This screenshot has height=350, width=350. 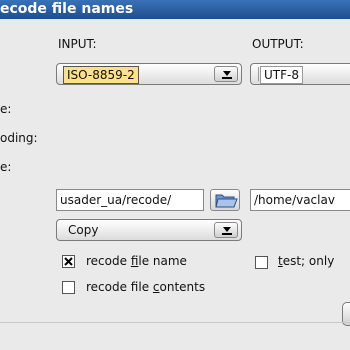 I want to click on folder-open-icon, so click(x=226, y=201).